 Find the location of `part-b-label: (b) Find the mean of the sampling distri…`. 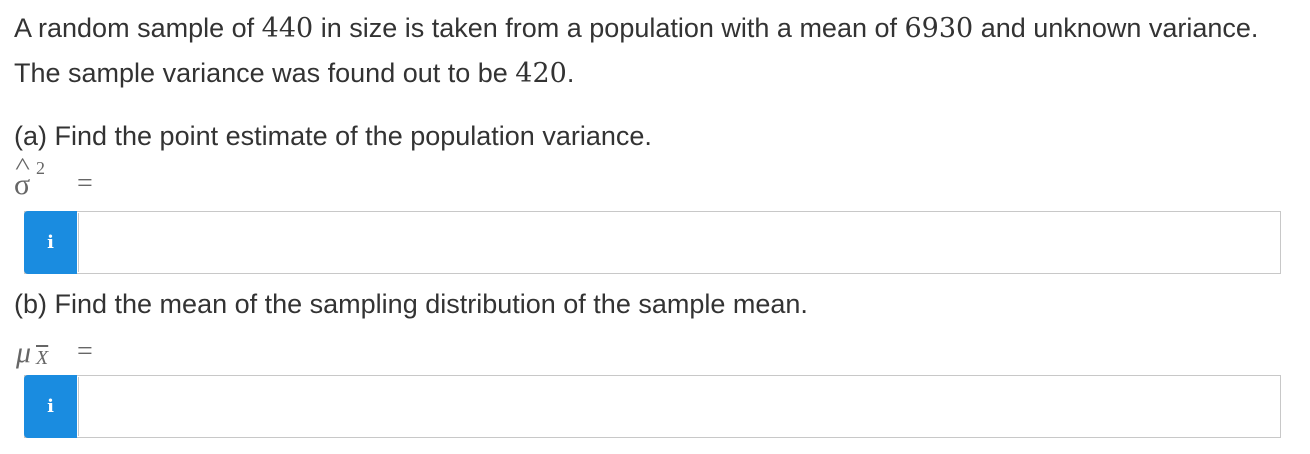

part-b-label: (b) Find the mean of the sampling distri… is located at coordinates (411, 304).